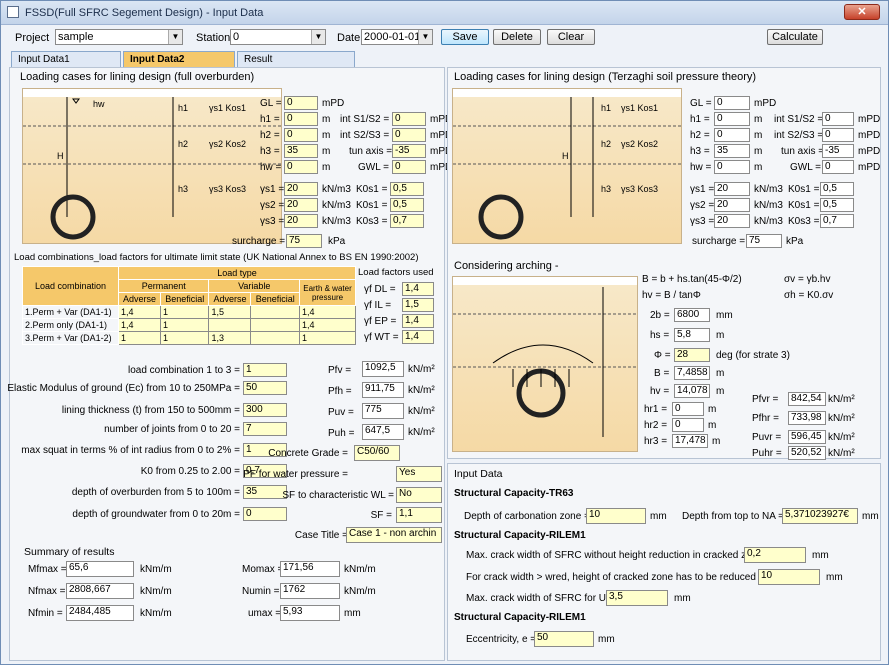 This screenshot has height=665, width=889. Describe the element at coordinates (804, 205) in the screenshot. I see `field-label: K0s1 =` at that location.